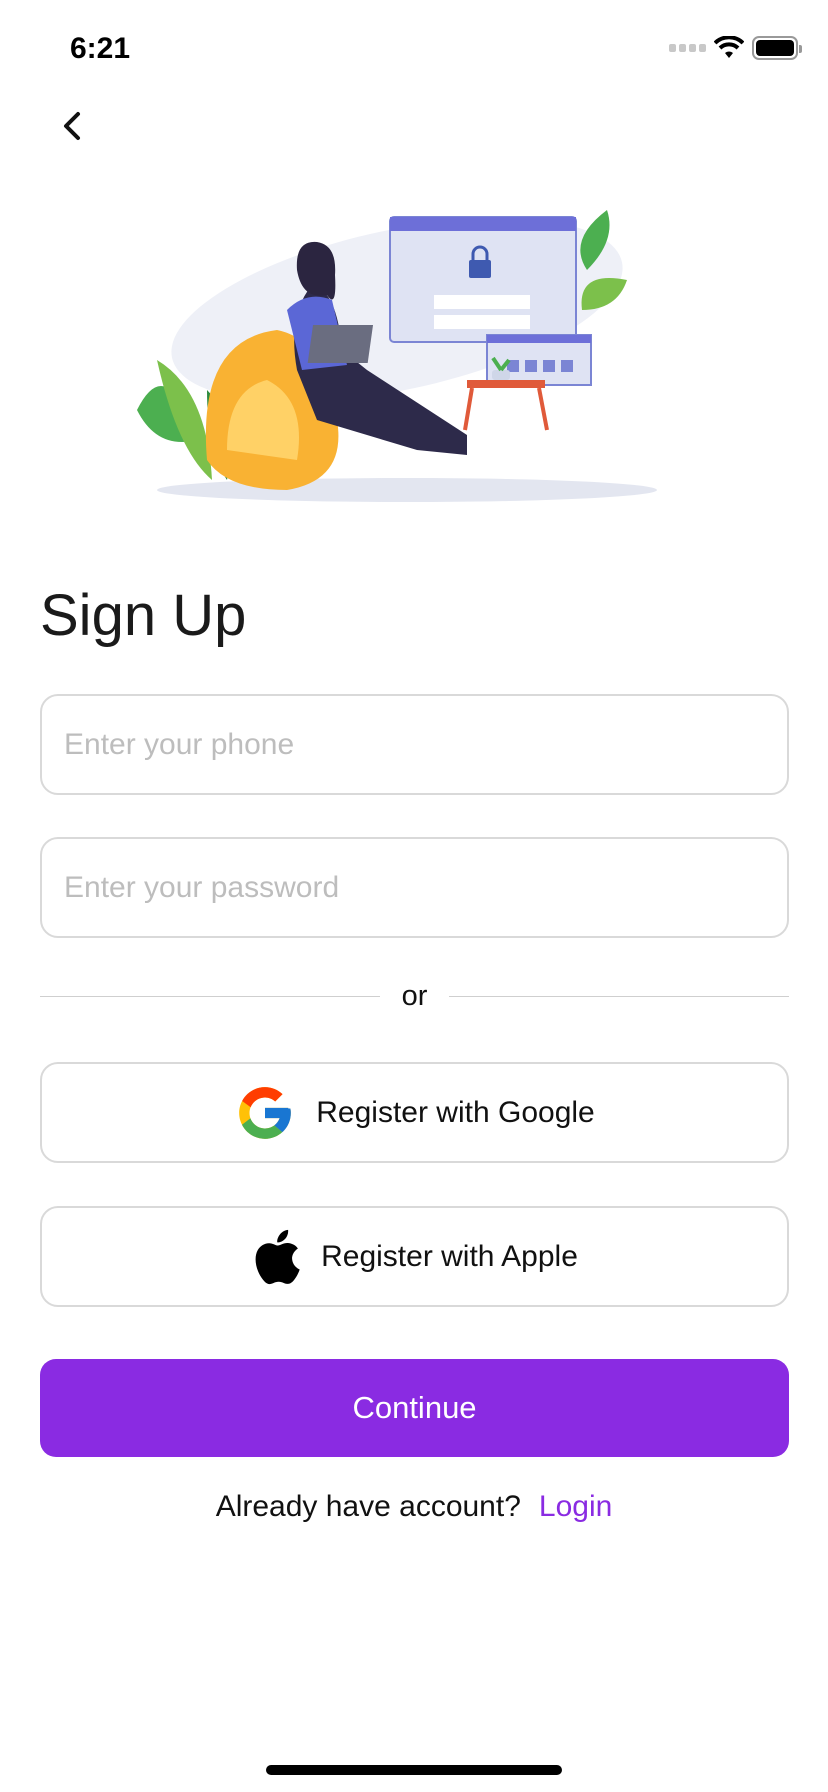  I want to click on login-prompt-text: Already have account?, so click(368, 1506).